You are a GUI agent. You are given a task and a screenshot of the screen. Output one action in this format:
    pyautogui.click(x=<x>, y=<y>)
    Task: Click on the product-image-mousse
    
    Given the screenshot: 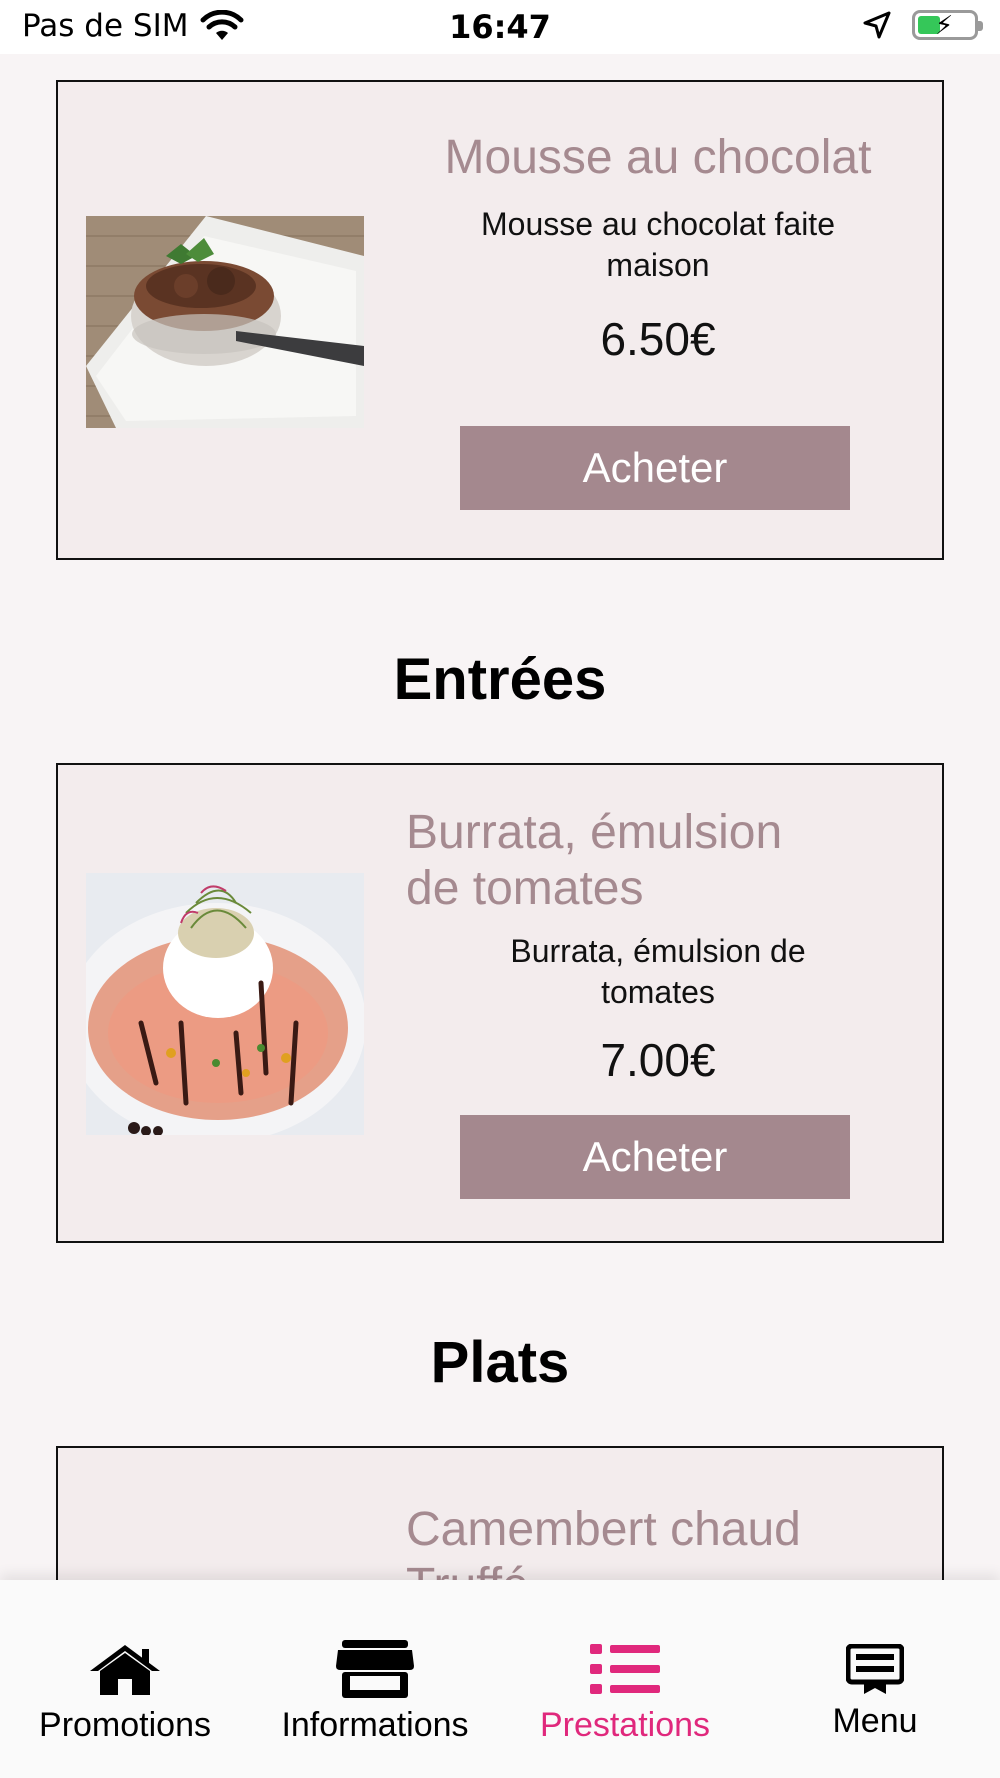 What is the action you would take?
    pyautogui.click(x=225, y=322)
    